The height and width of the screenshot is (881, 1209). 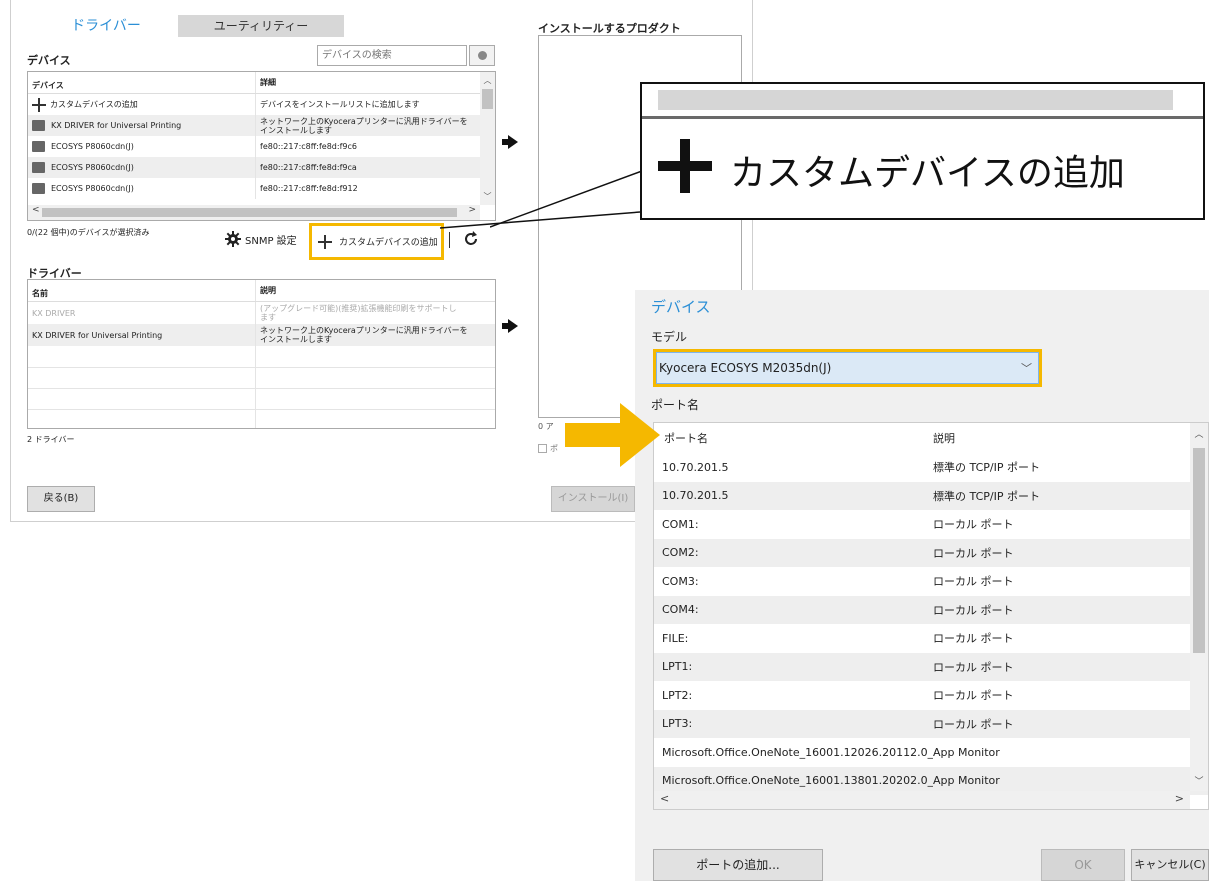 What do you see at coordinates (106, 26) in the screenshot?
I see `tab-drivers: ドライバー` at bounding box center [106, 26].